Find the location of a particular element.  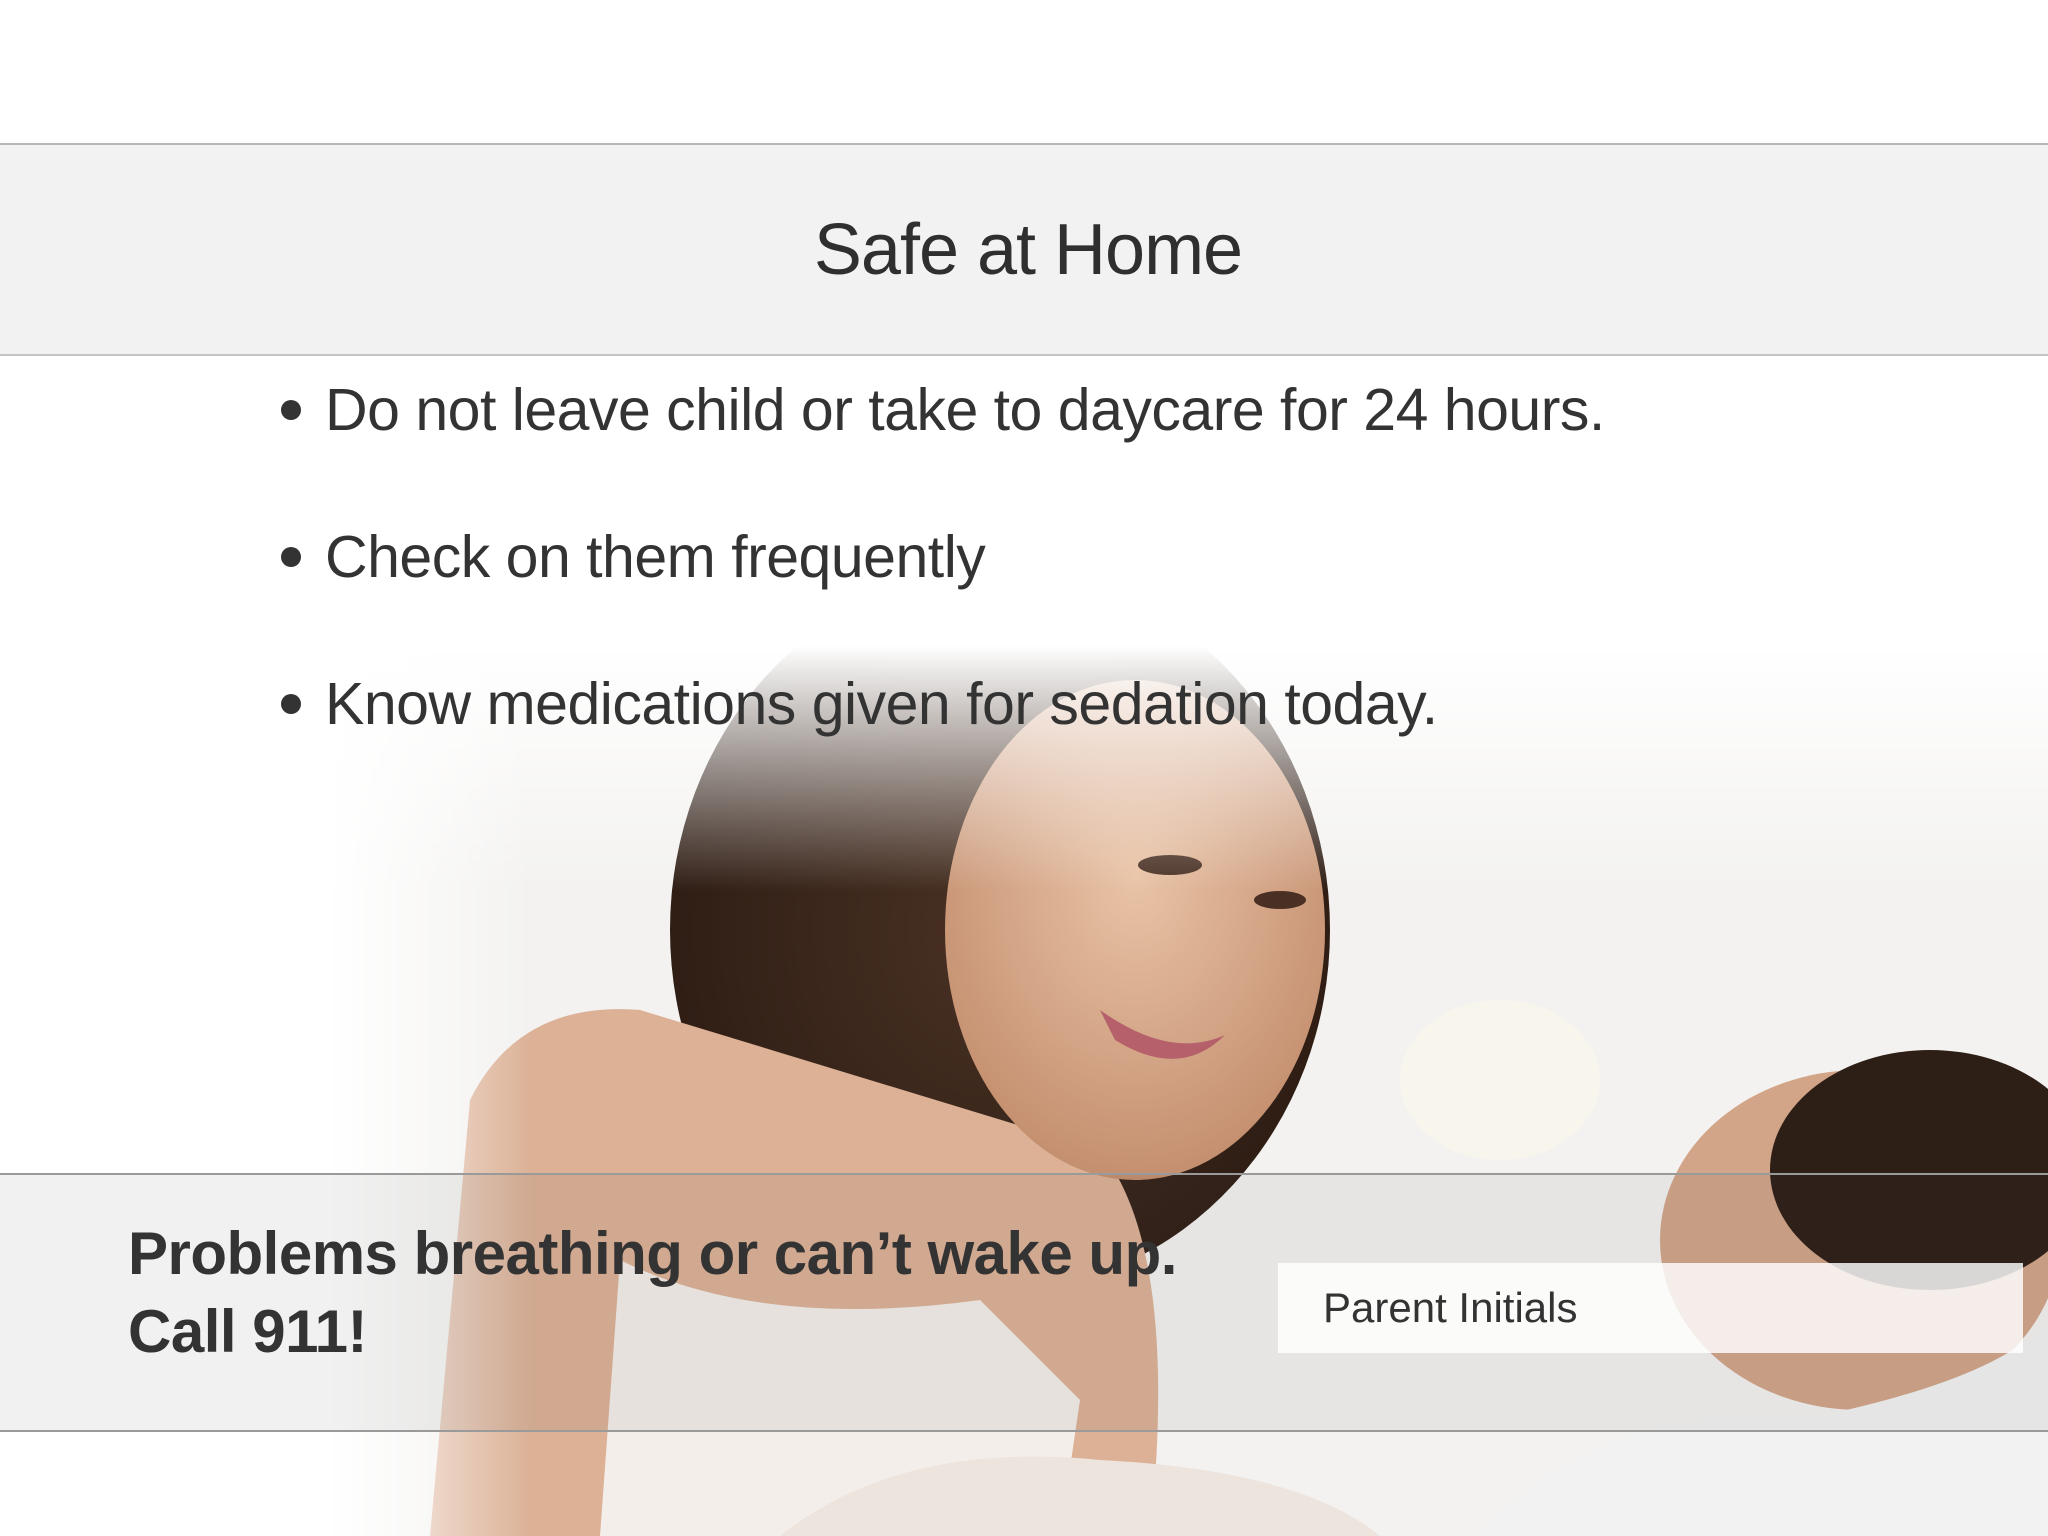

parent-initials-label: Parent Initials is located at coordinates (1450, 1307).